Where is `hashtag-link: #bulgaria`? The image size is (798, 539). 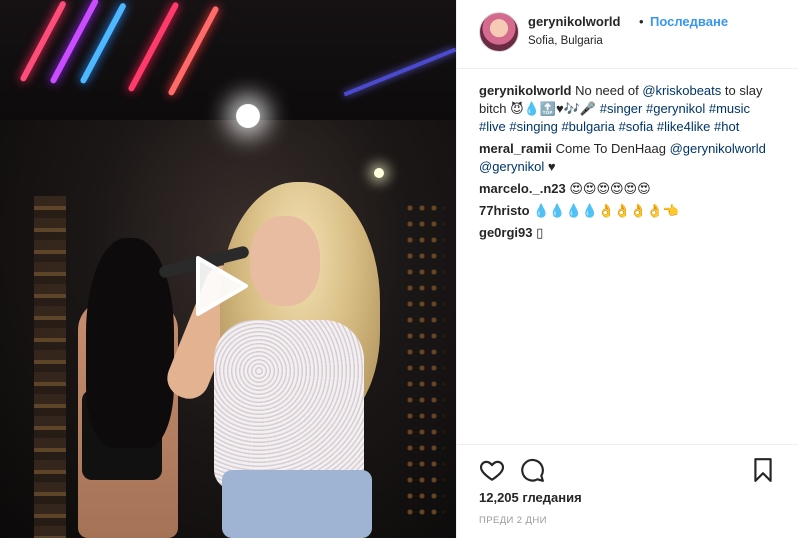 hashtag-link: #bulgaria is located at coordinates (588, 126).